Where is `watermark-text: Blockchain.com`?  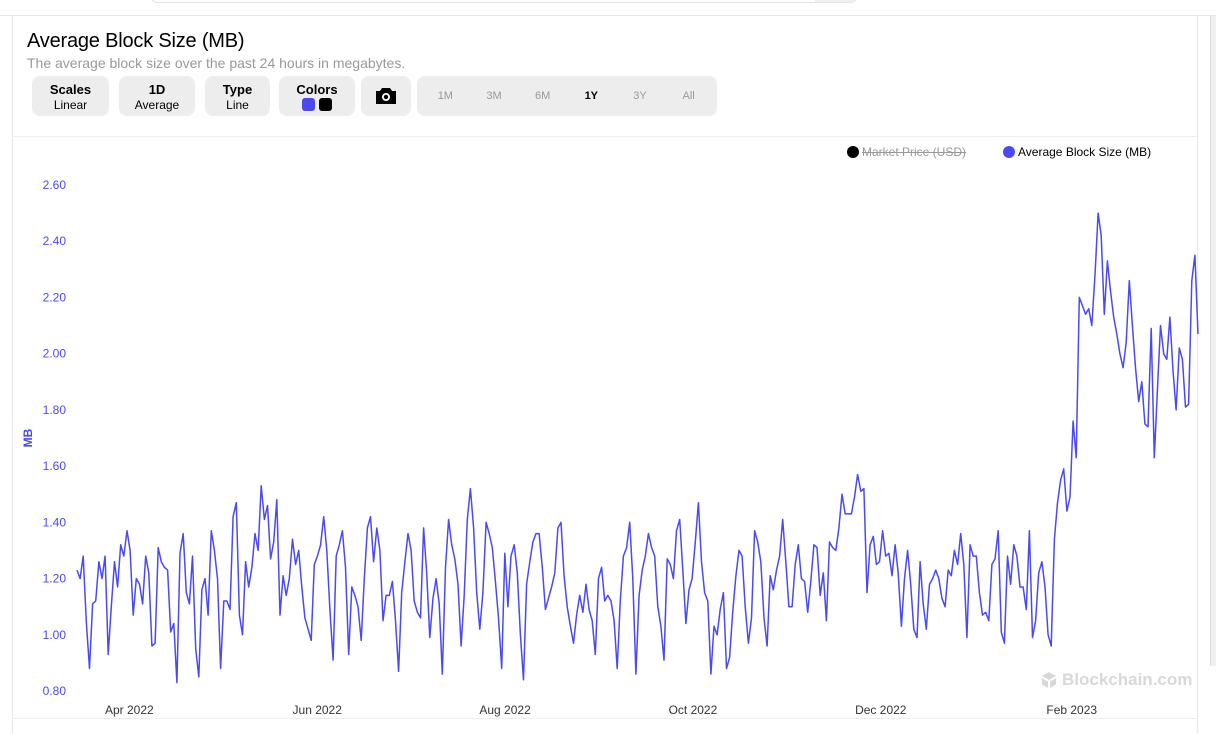 watermark-text: Blockchain.com is located at coordinates (1127, 679).